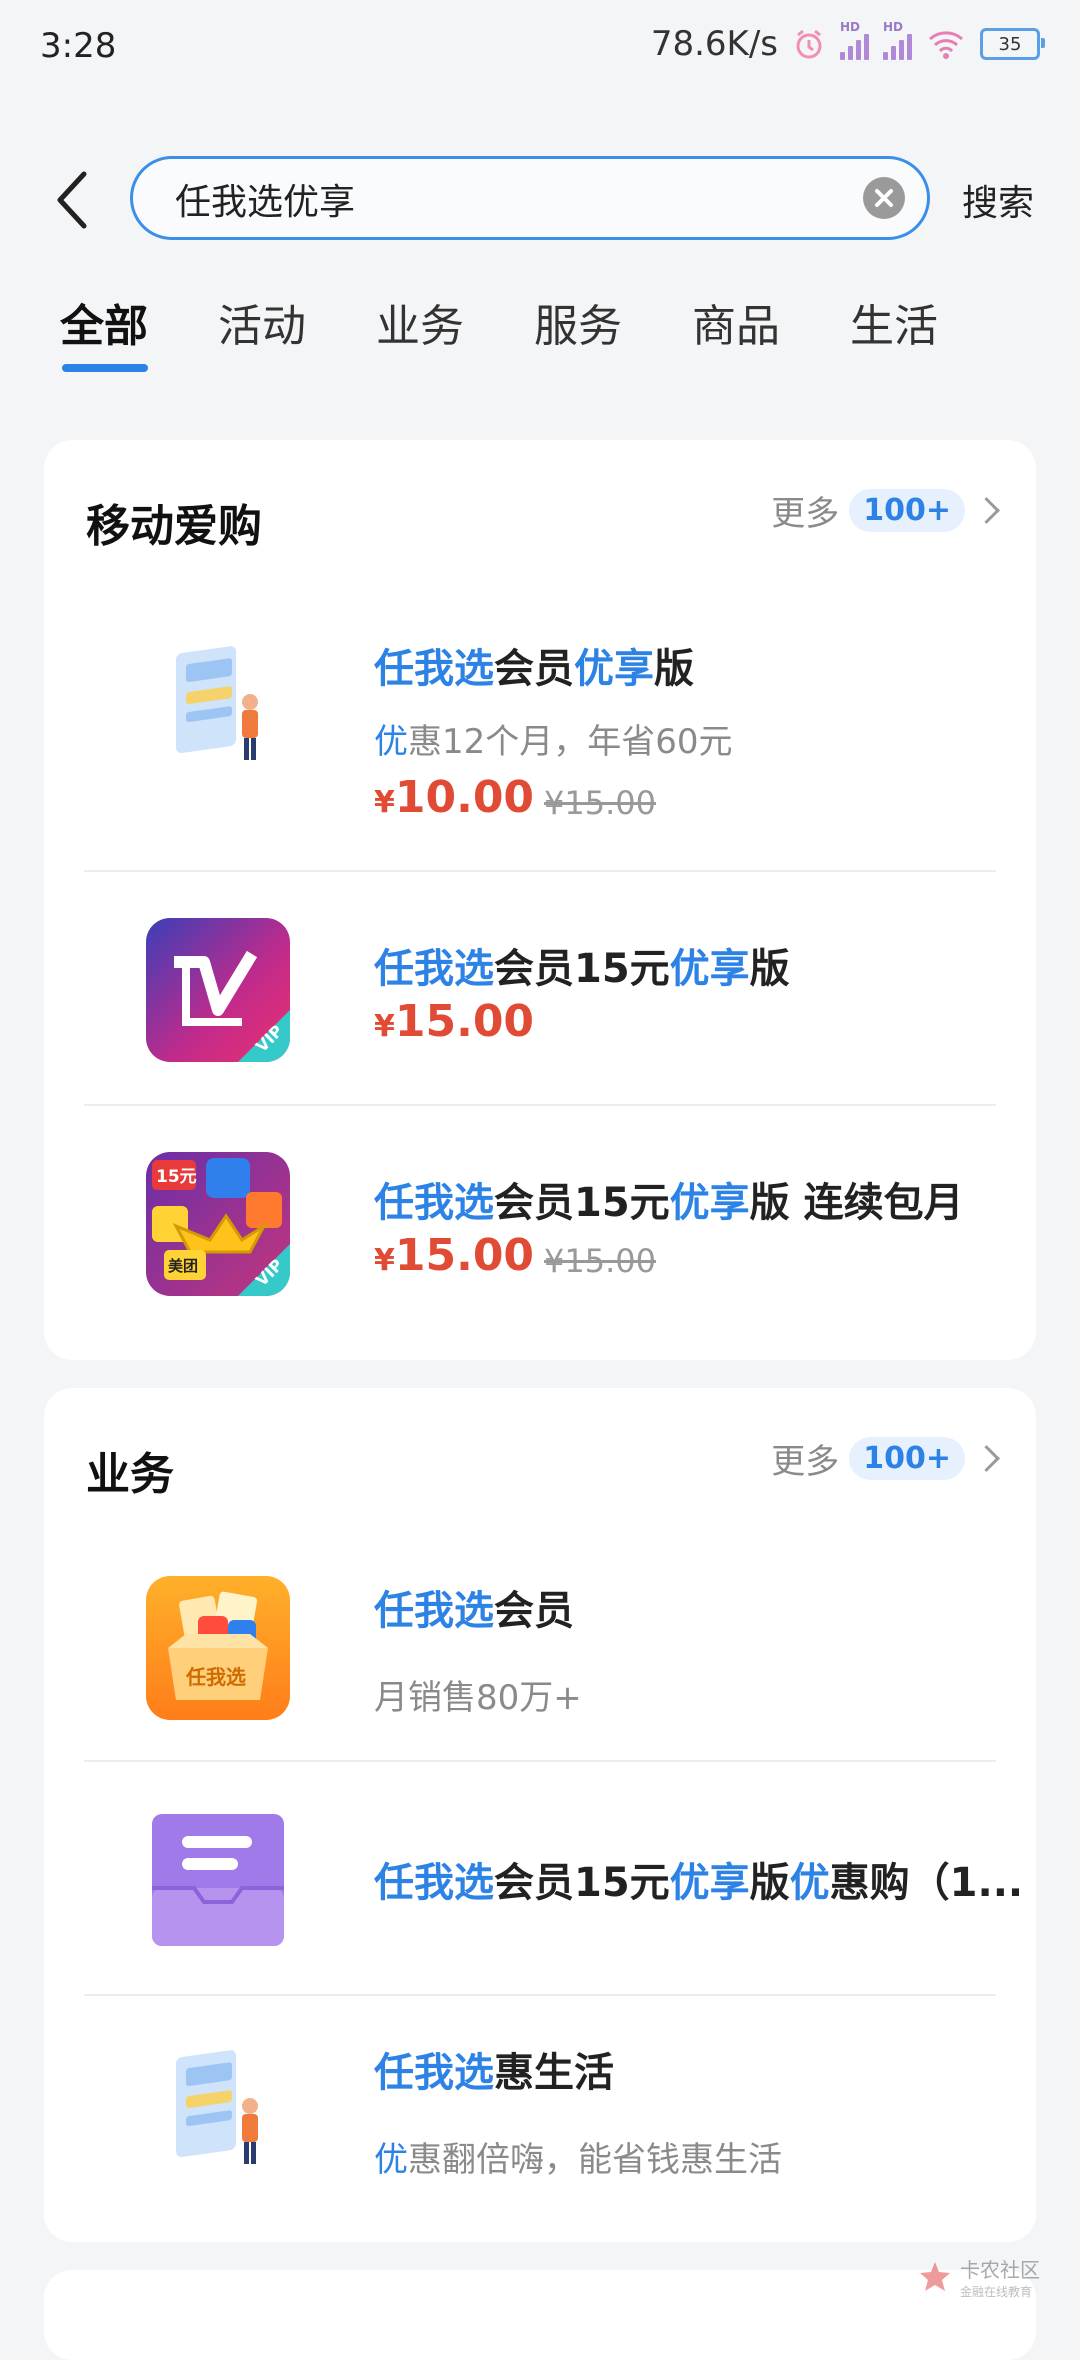 The width and height of the screenshot is (1080, 2360). Describe the element at coordinates (78, 46) in the screenshot. I see `status-time: 3:28` at that location.